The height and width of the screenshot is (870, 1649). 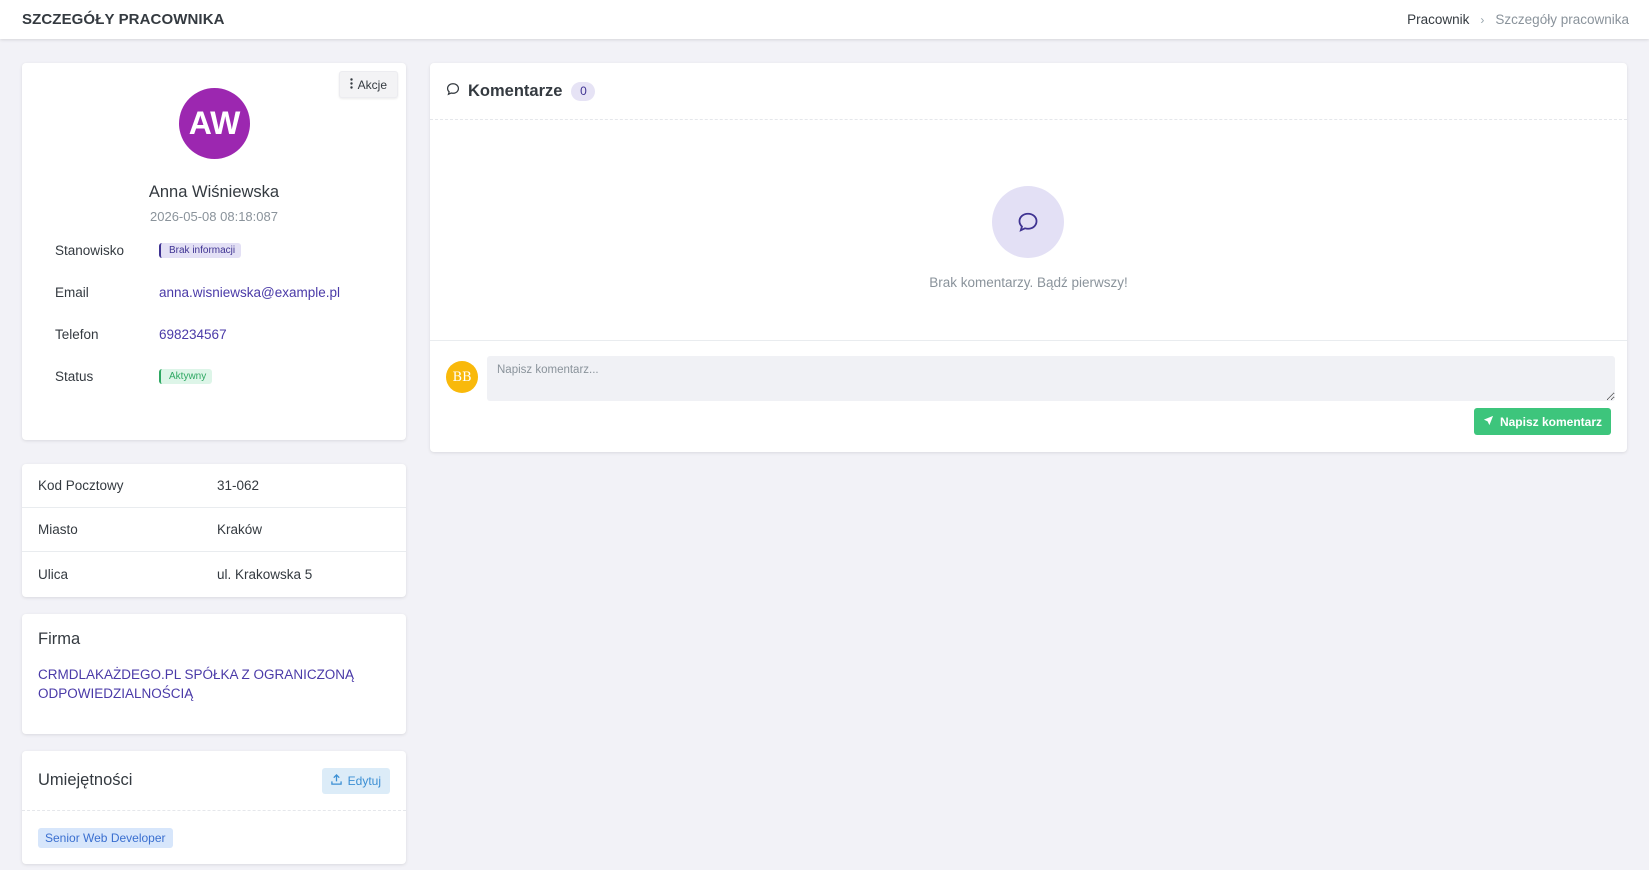 What do you see at coordinates (1051, 378) in the screenshot?
I see `comment-input` at bounding box center [1051, 378].